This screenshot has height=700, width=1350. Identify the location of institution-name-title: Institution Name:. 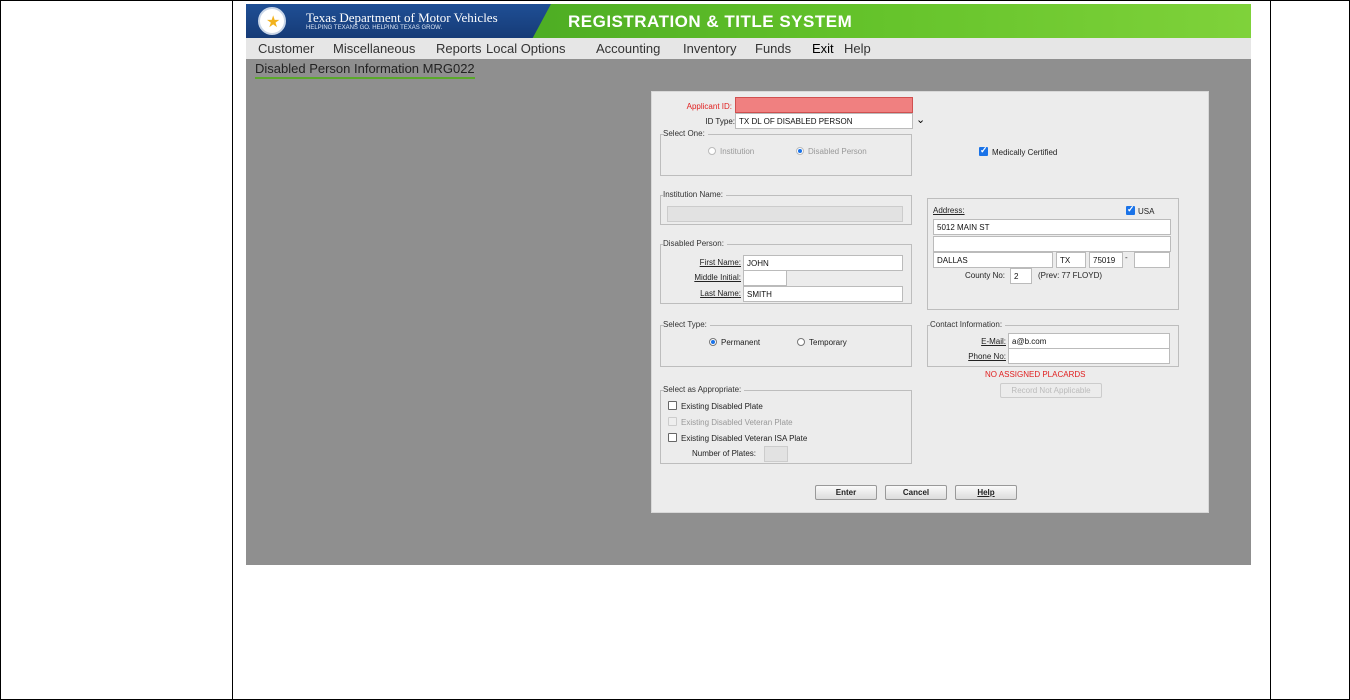
(695, 194).